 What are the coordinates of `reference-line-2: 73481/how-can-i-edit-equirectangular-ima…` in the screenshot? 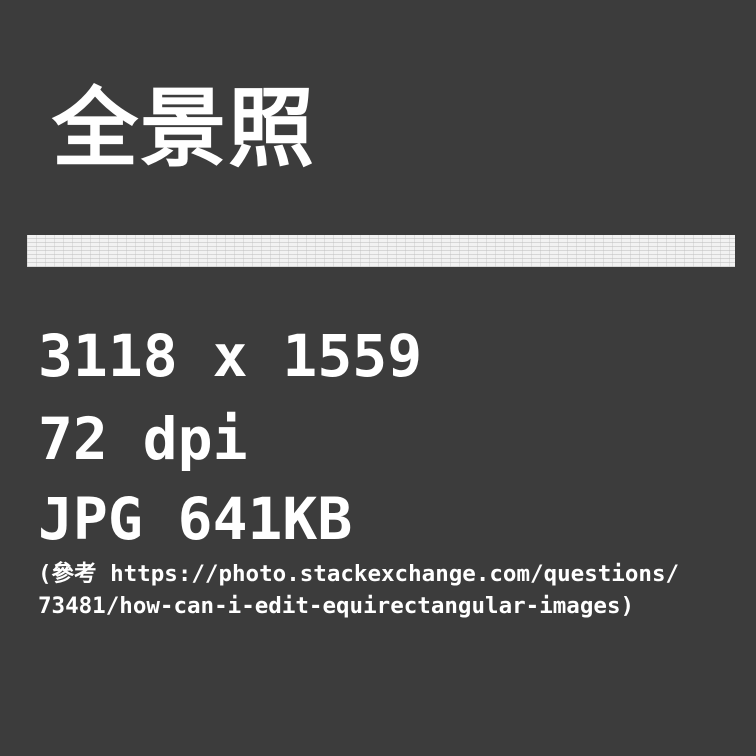 It's located at (336, 606).